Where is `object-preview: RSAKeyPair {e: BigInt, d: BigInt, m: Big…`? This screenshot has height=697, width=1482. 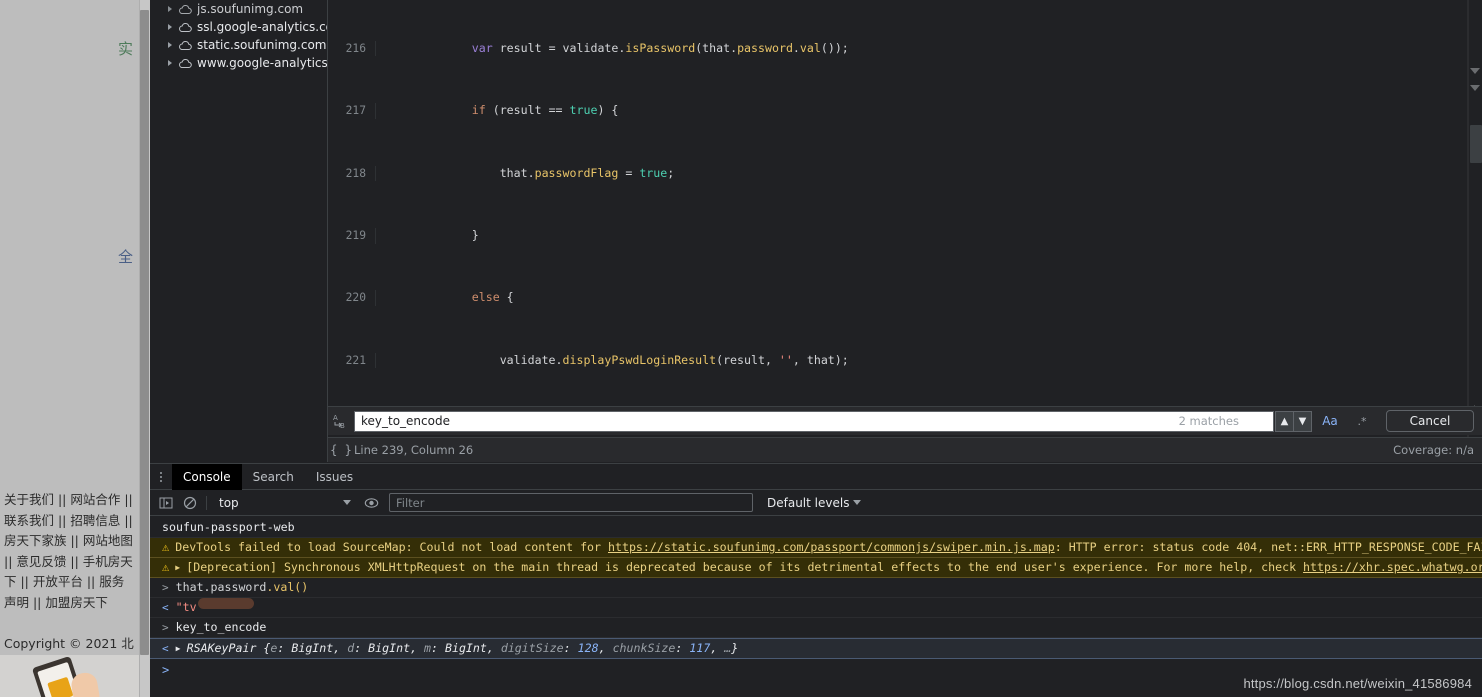 object-preview: RSAKeyPair {e: BigInt, d: BigInt, m: Big… is located at coordinates (462, 648).